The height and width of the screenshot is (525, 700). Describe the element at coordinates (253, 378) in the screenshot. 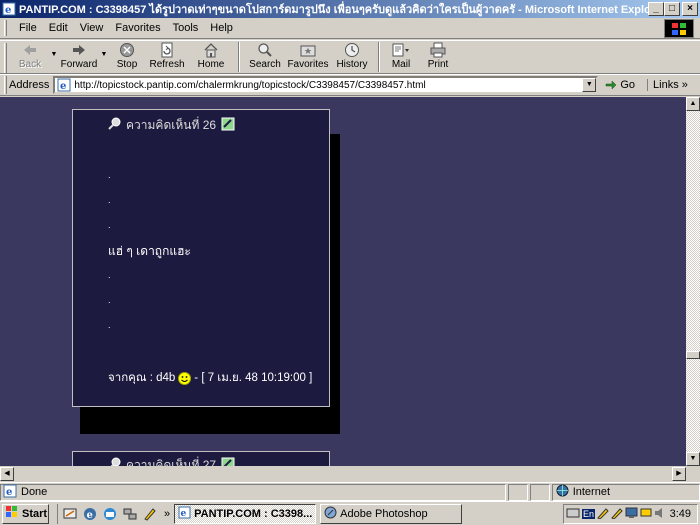

I see `comment-timestamp: - [ 7 เม.ย. 48 10:19:00 ]` at that location.